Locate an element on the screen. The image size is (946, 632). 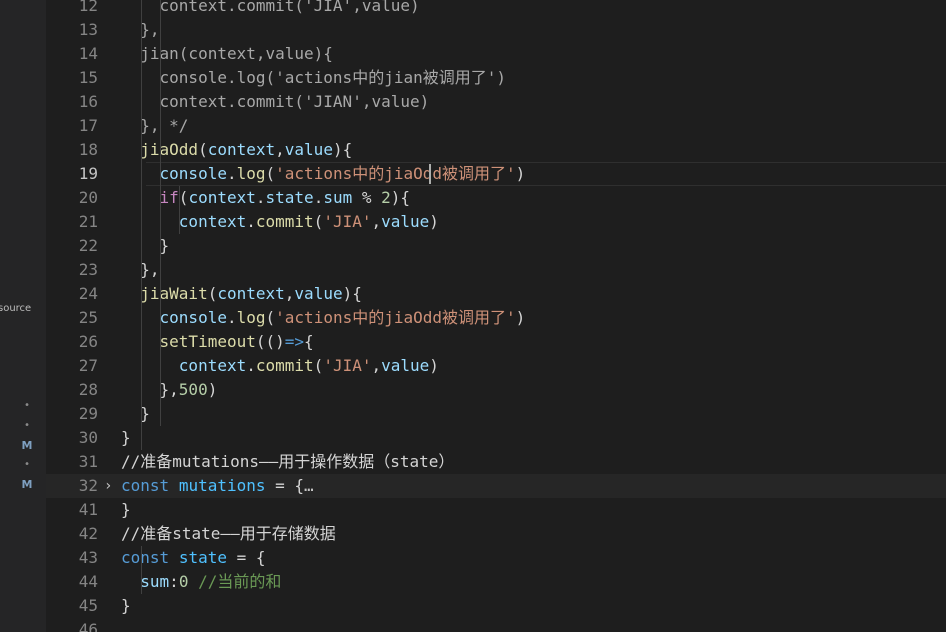
code-text: if(context.state.sum % 2){ is located at coordinates (266, 198).